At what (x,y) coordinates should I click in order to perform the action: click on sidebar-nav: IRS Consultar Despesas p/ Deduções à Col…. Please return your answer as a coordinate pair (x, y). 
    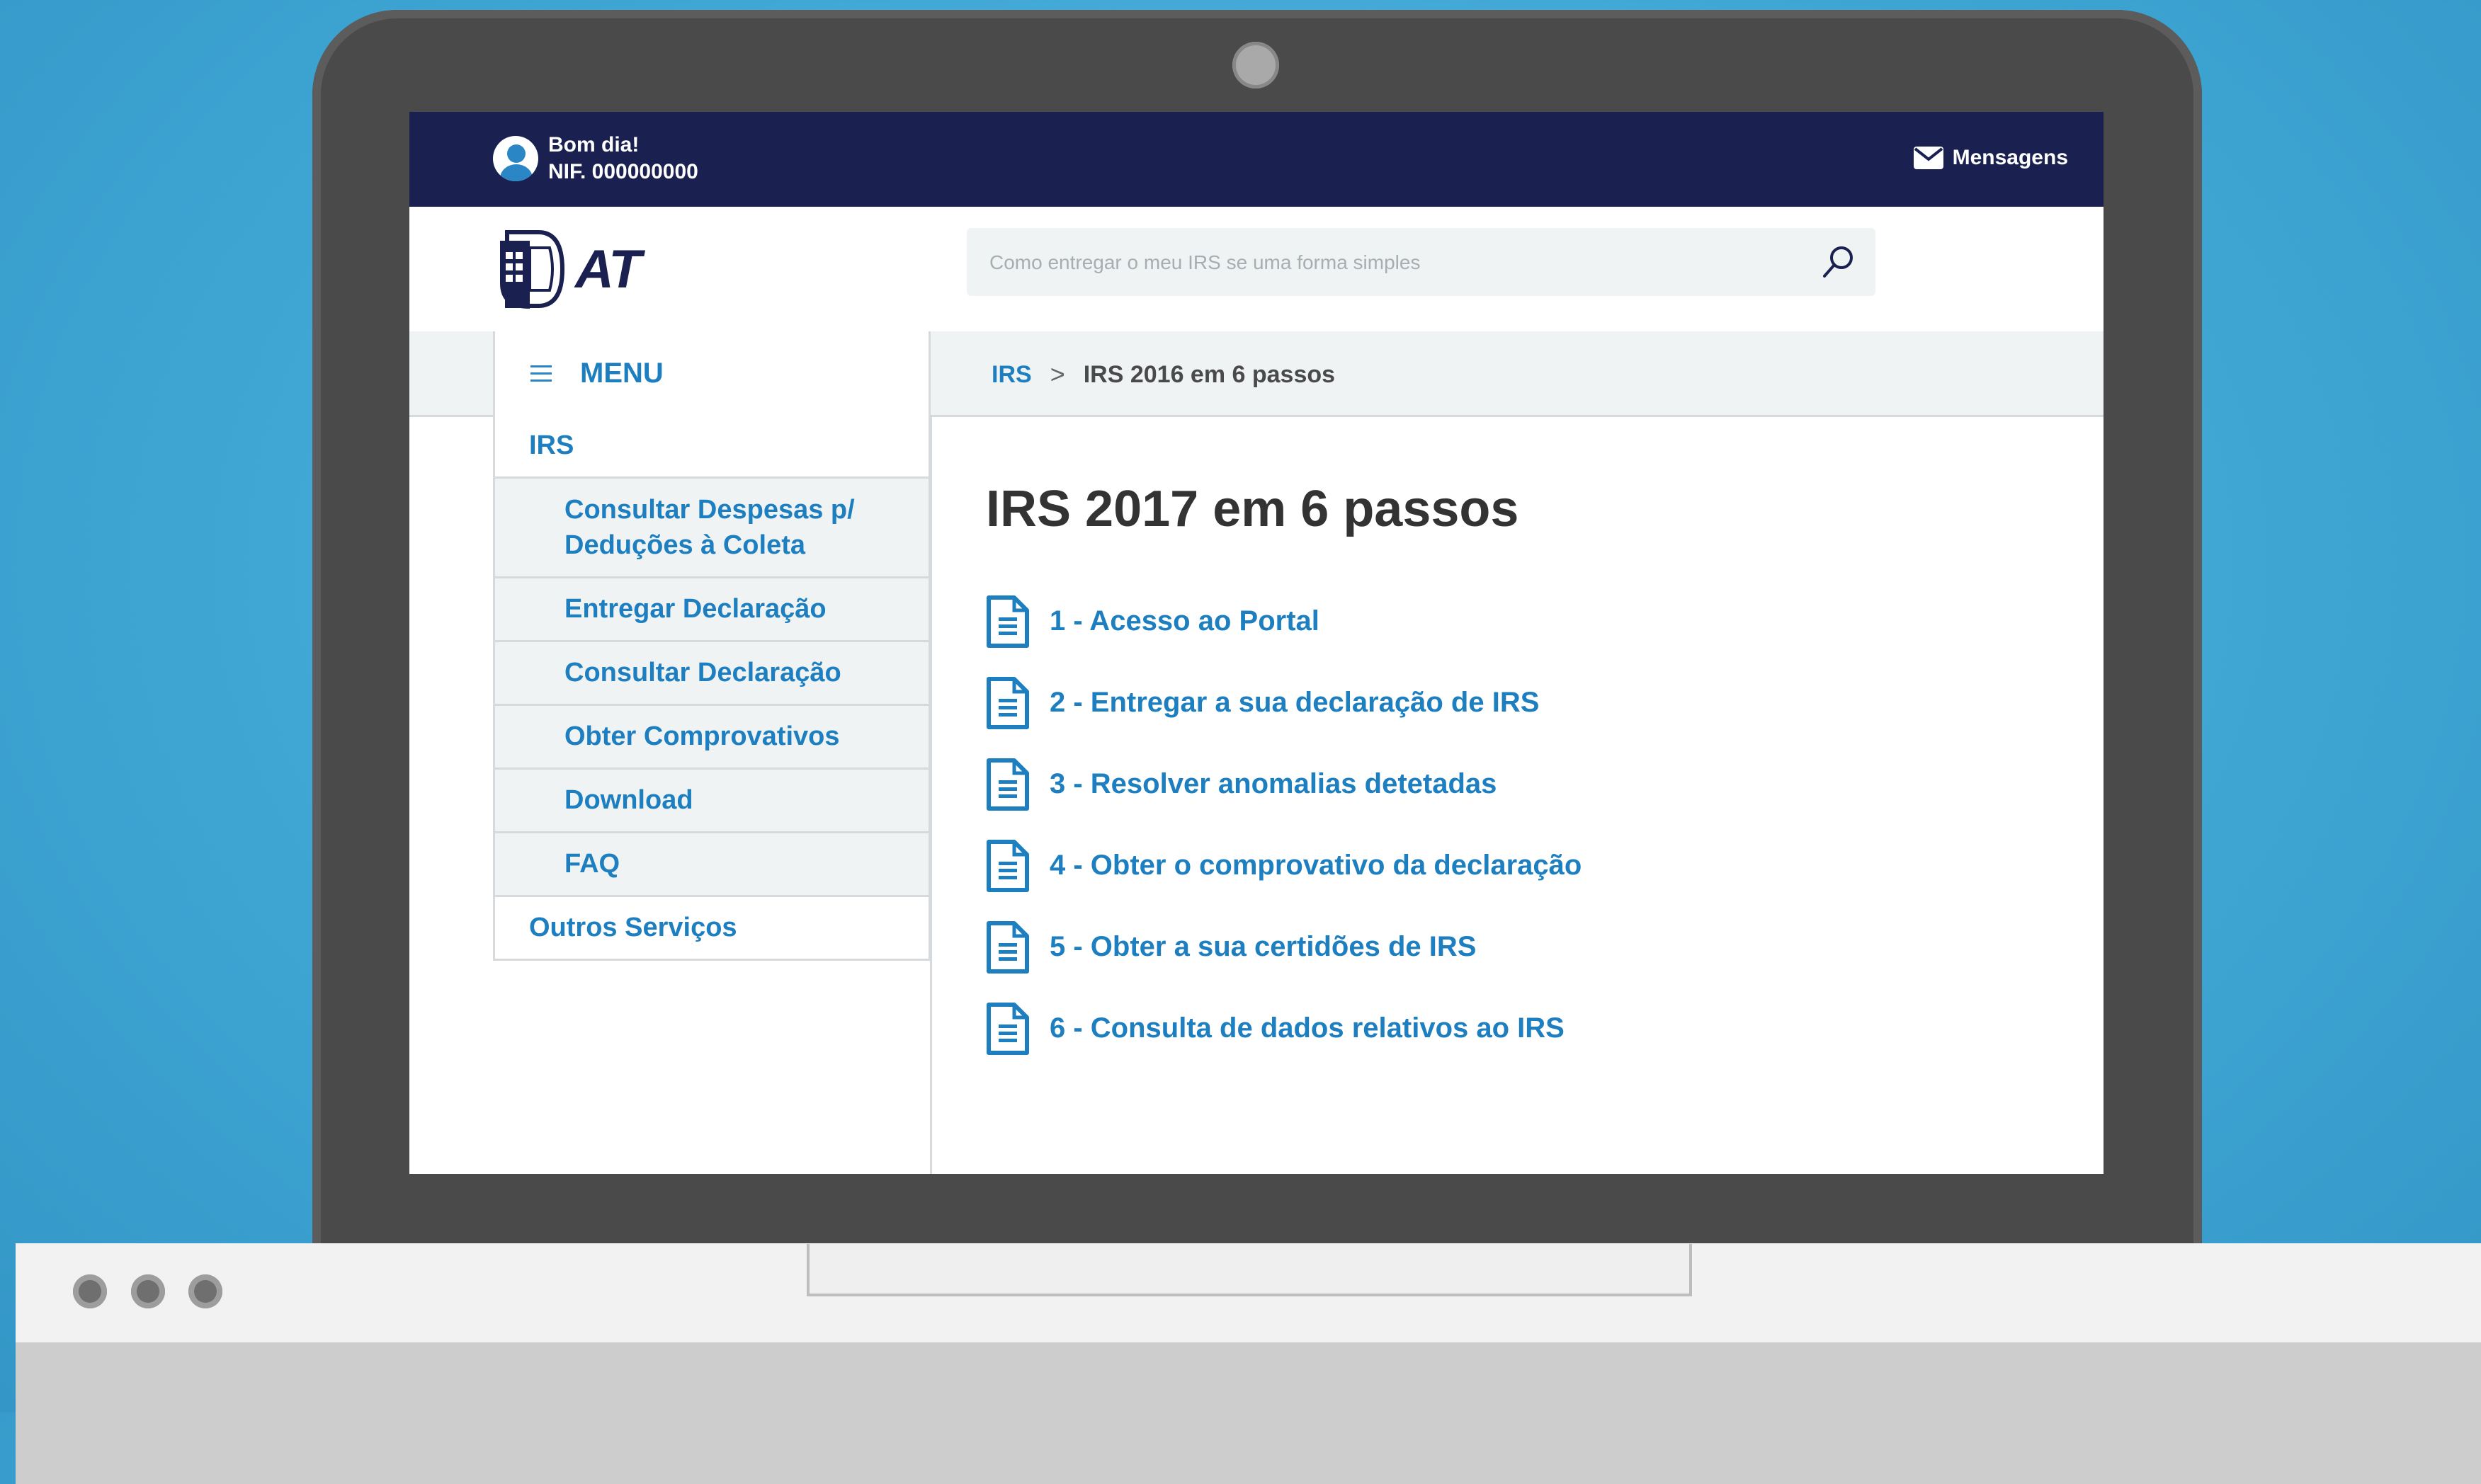
    Looking at the image, I should click on (712, 688).